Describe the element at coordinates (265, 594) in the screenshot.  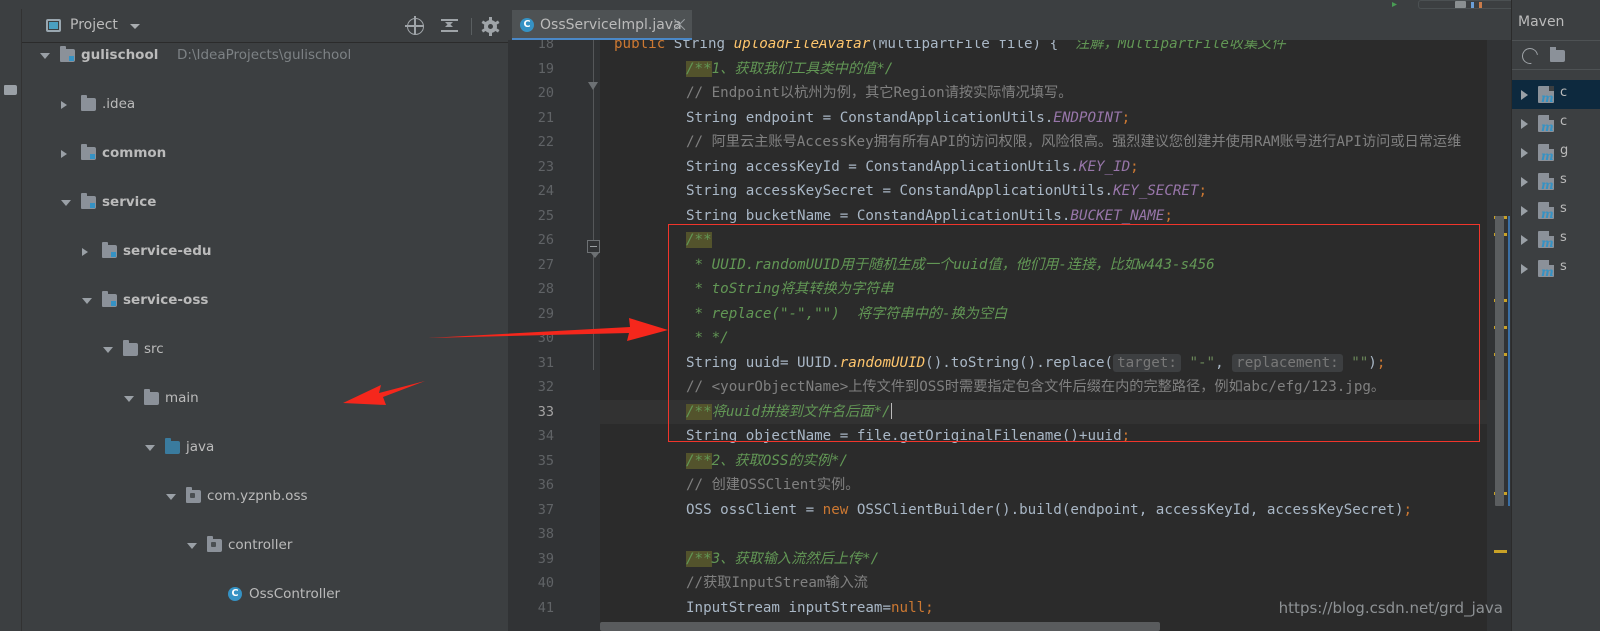
I see `tree-item-osscontroller: C OssController` at that location.